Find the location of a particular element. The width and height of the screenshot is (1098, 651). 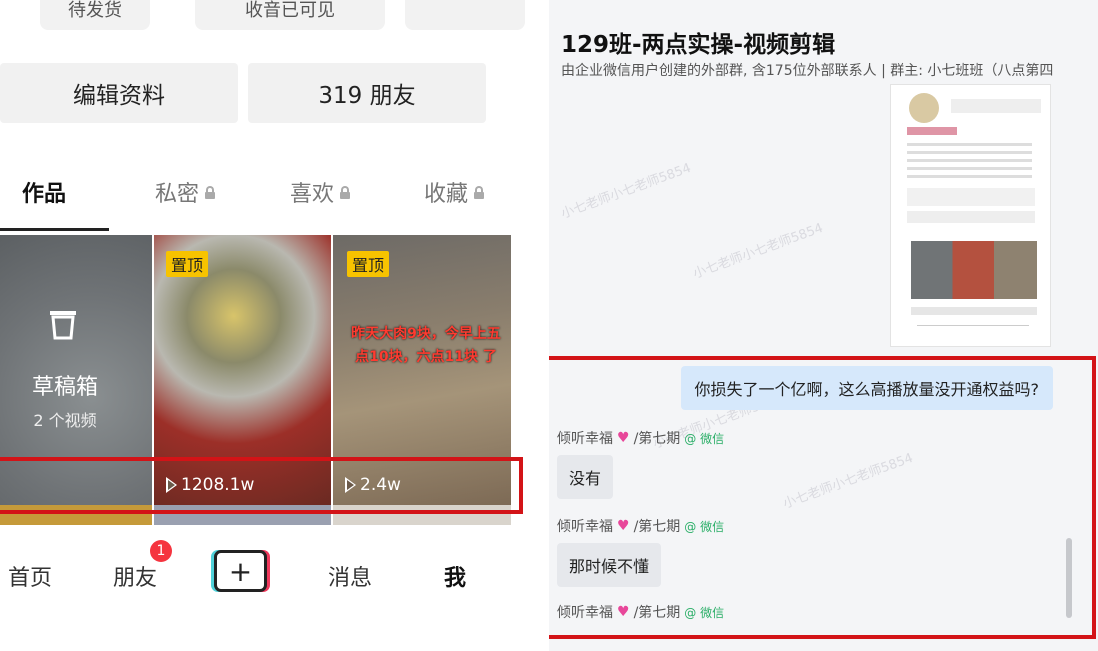

friends-count-button: 319 朋友 is located at coordinates (367, 93).